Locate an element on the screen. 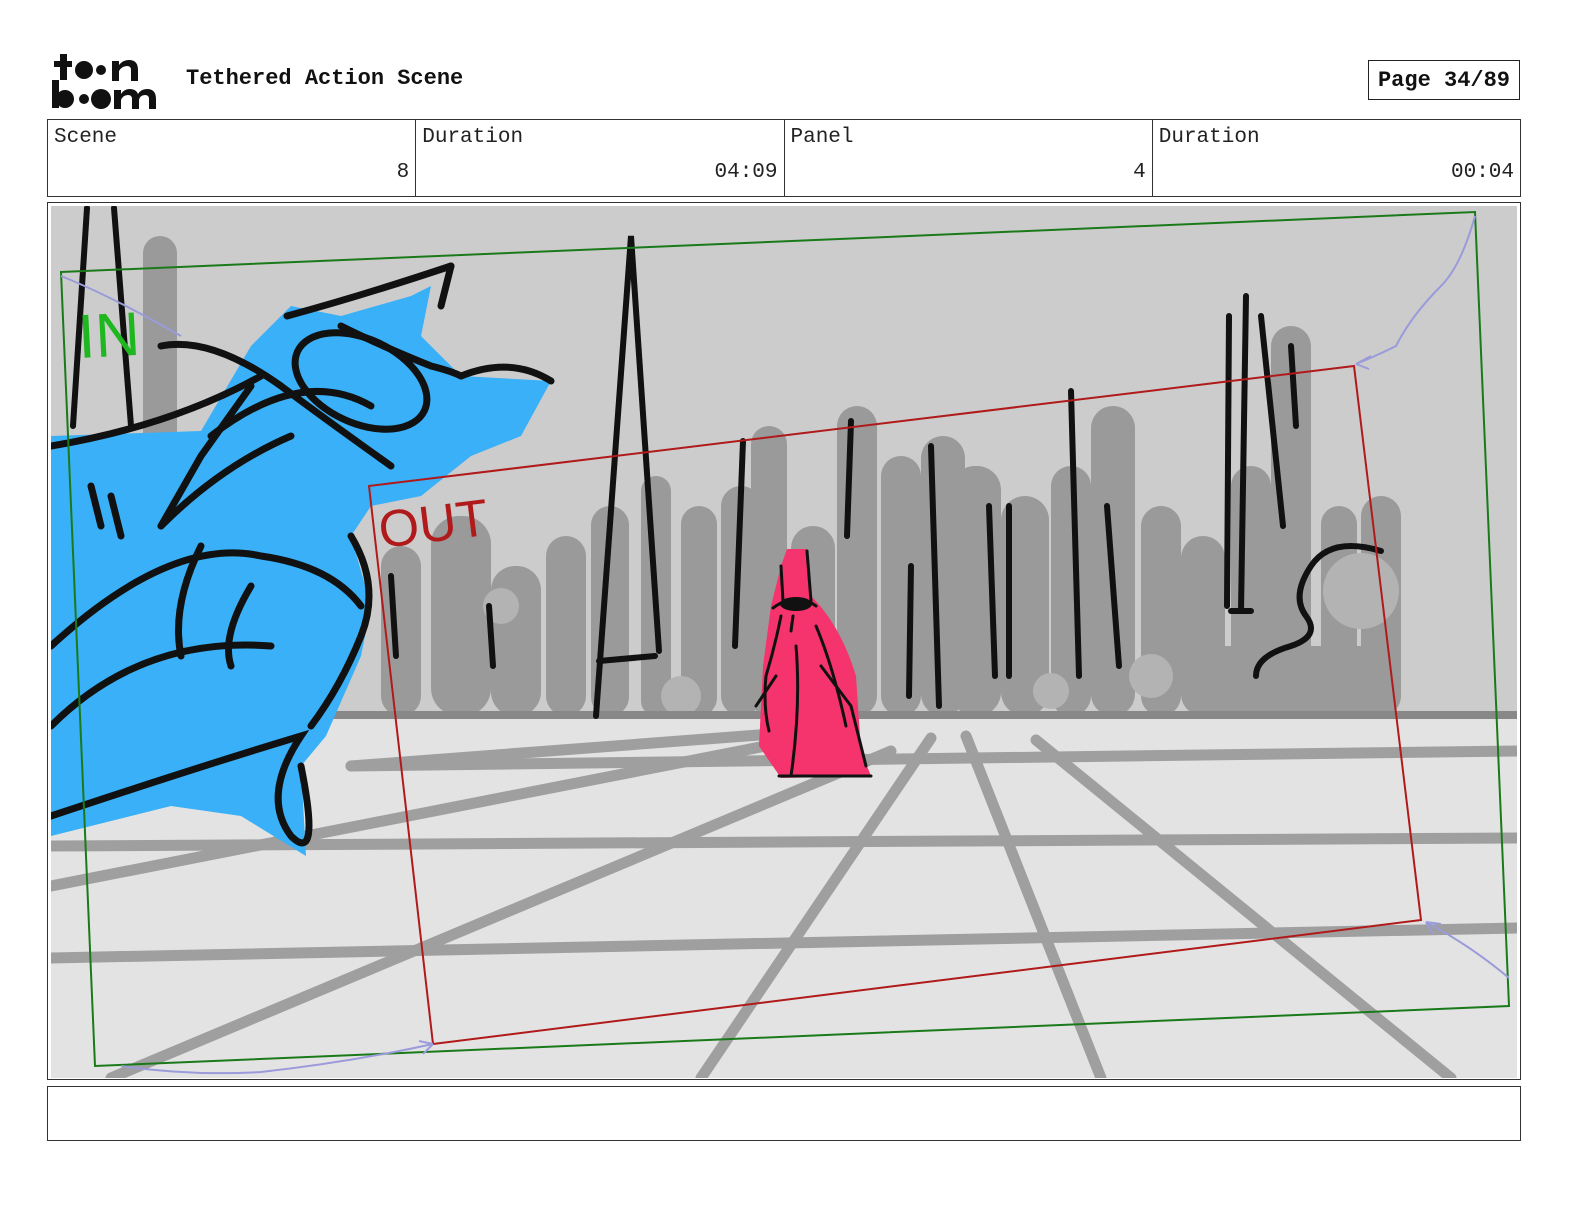 The image size is (1584, 1224). page-indicator: Page 34/89 is located at coordinates (1444, 80).